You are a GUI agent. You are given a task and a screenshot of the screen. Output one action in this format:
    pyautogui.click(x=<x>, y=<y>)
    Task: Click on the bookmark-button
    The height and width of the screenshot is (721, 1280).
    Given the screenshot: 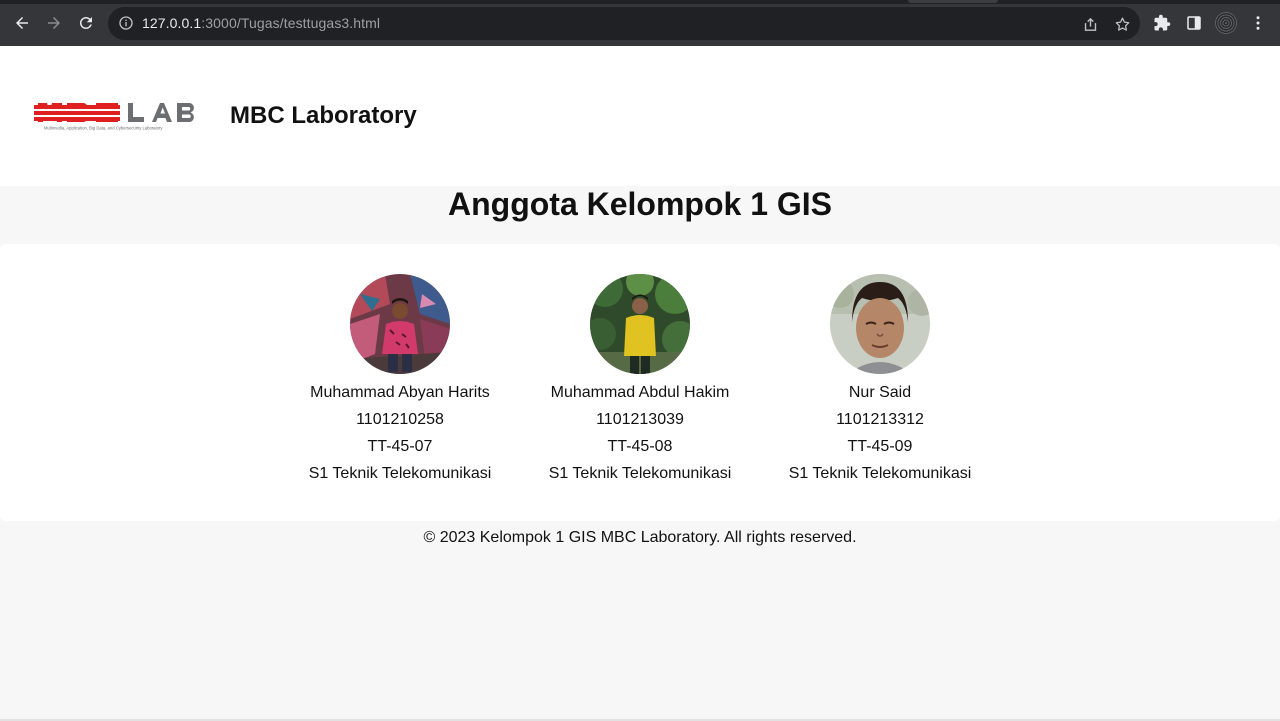 What is the action you would take?
    pyautogui.click(x=1122, y=24)
    